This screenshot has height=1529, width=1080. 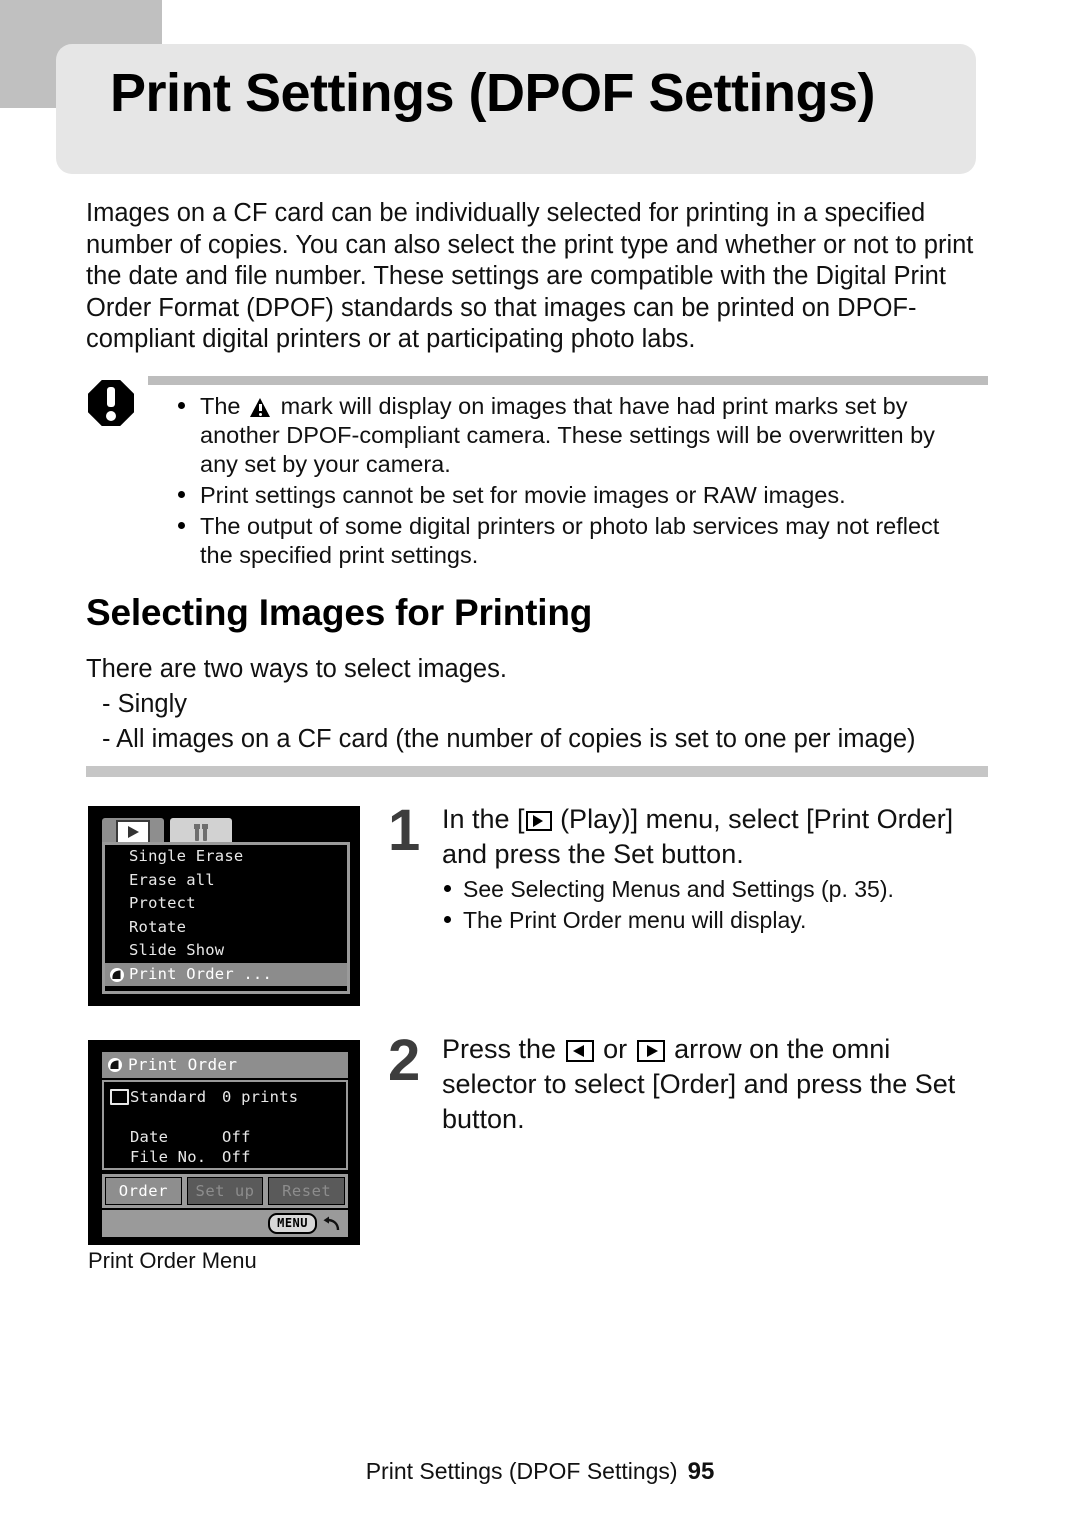 I want to click on print-order-title-label: Print Order, so click(x=183, y=1064).